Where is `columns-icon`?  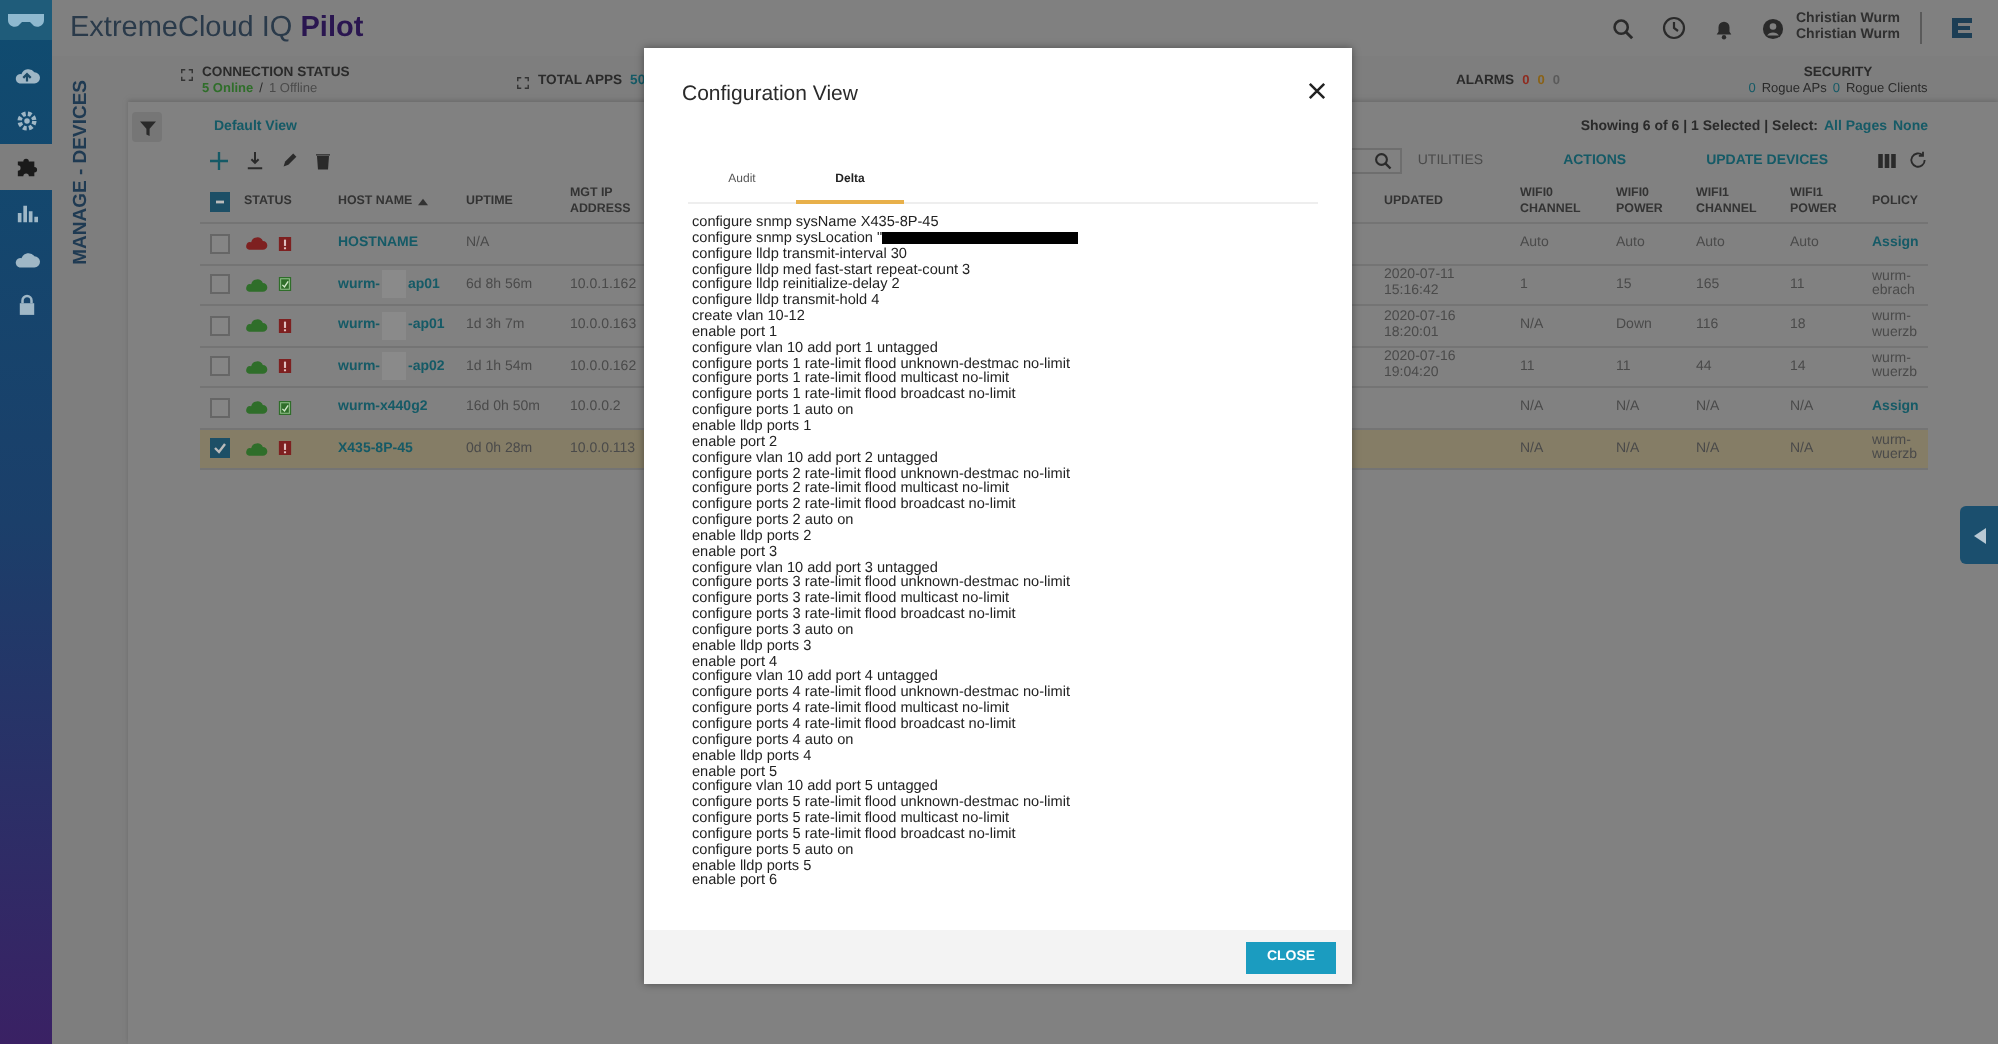
columns-icon is located at coordinates (1887, 160).